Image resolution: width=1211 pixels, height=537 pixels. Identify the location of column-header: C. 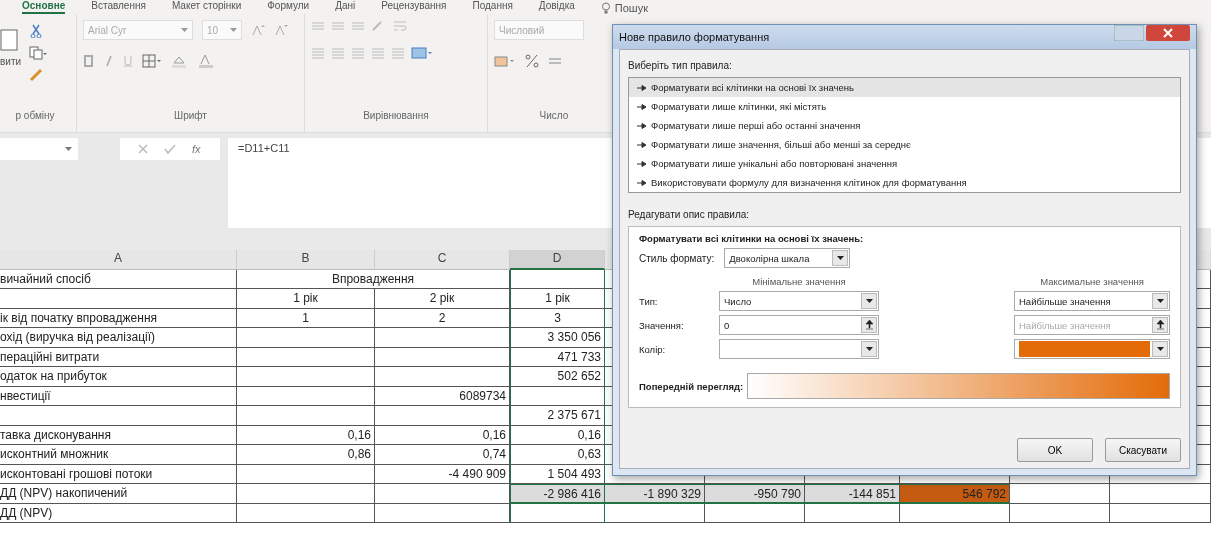
(442, 260).